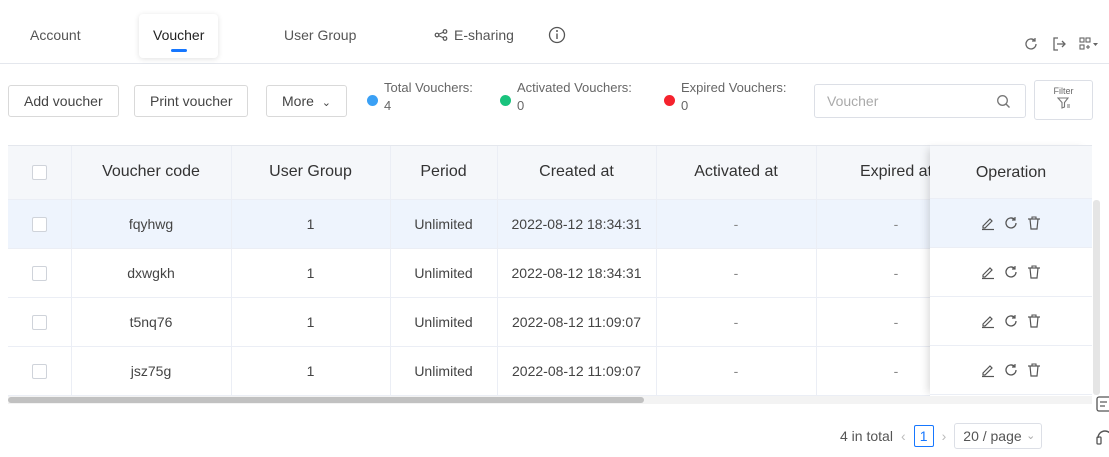 Image resolution: width=1109 pixels, height=457 pixels. What do you see at coordinates (151, 371) in the screenshot?
I see `cell-voucher-code: jsz75g` at bounding box center [151, 371].